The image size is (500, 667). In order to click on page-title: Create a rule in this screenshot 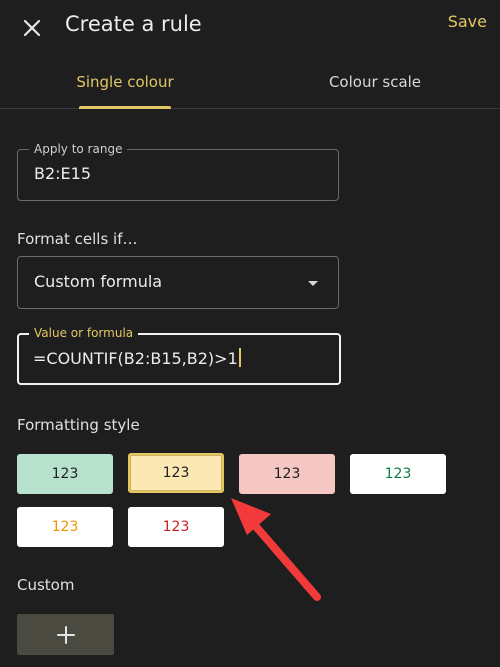, I will do `click(133, 24)`.